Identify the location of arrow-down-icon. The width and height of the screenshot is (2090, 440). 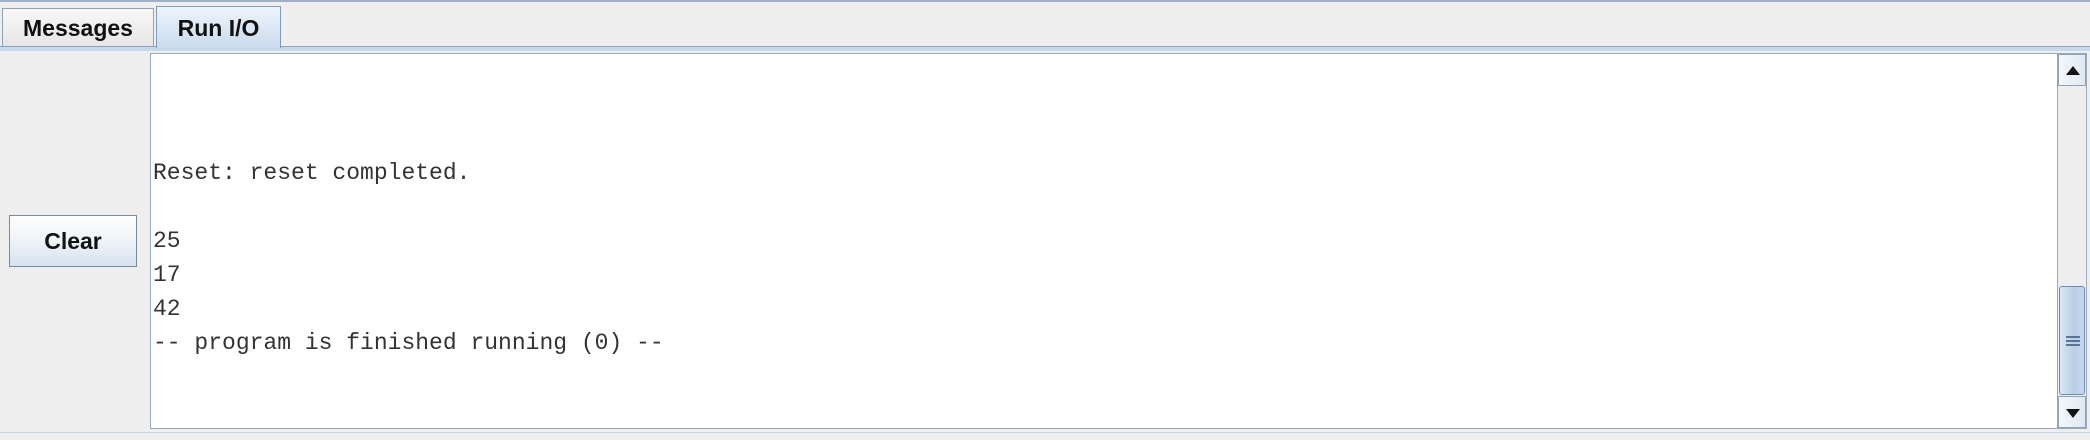
(2073, 413).